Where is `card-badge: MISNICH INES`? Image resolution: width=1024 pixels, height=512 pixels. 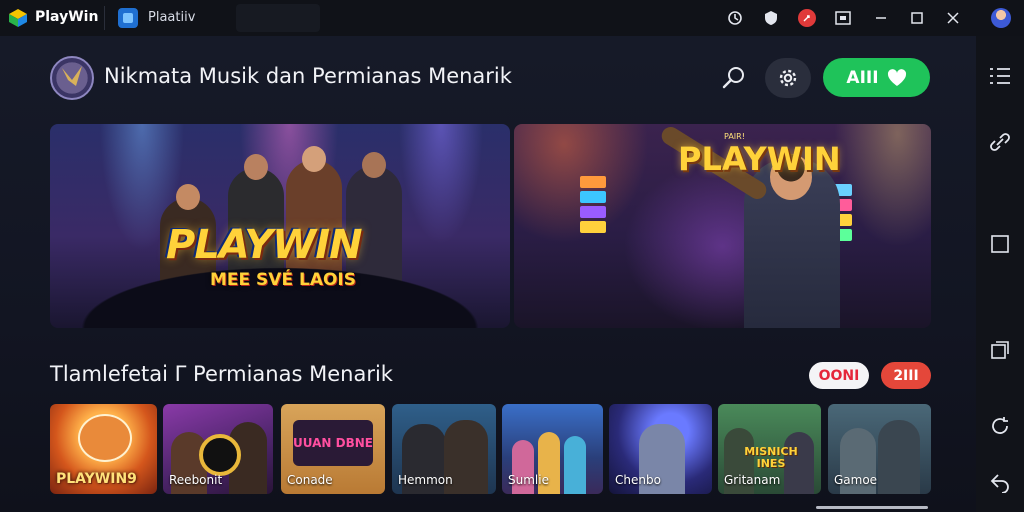 card-badge: MISNICH INES is located at coordinates (771, 457).